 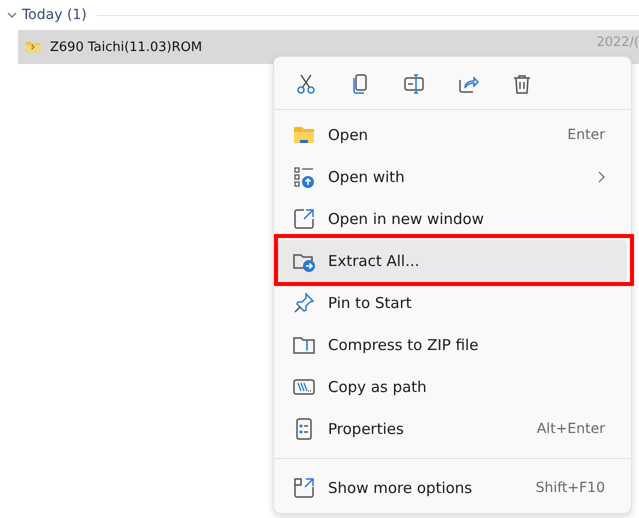 I want to click on rename-icon, so click(x=414, y=84).